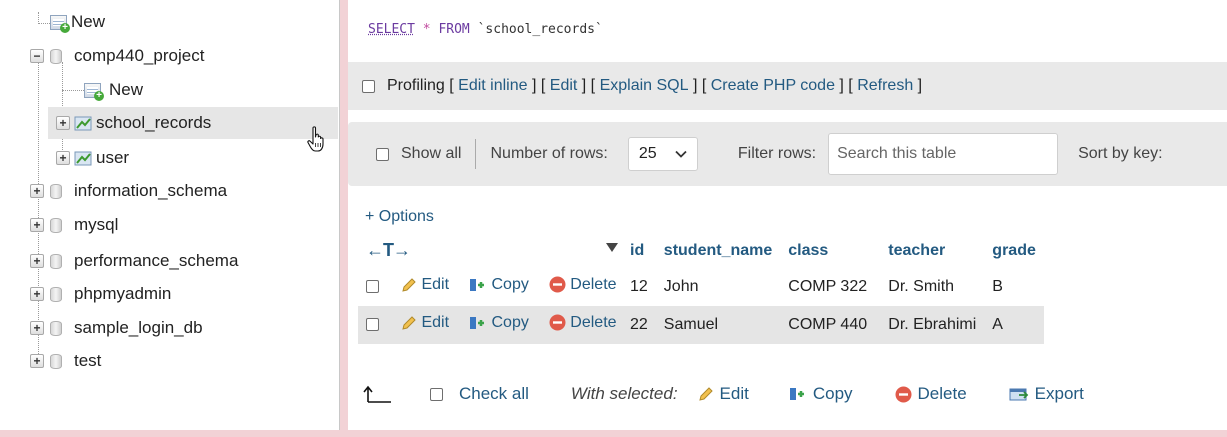 The image size is (1227, 437). Describe the element at coordinates (943, 154) in the screenshot. I see `search-table-input: Search this table` at that location.